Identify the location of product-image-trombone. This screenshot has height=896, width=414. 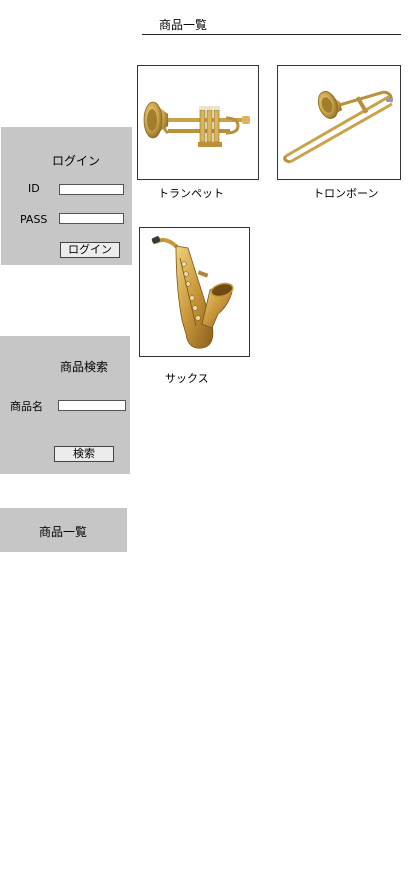
(339, 122).